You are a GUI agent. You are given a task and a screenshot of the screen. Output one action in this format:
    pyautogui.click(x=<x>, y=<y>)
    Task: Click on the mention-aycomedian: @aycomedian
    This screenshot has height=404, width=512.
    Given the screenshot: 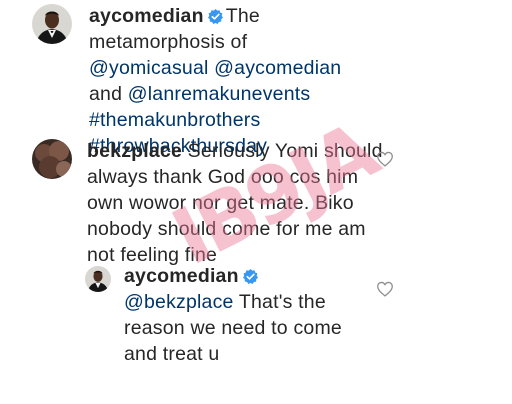 What is the action you would take?
    pyautogui.click(x=277, y=68)
    